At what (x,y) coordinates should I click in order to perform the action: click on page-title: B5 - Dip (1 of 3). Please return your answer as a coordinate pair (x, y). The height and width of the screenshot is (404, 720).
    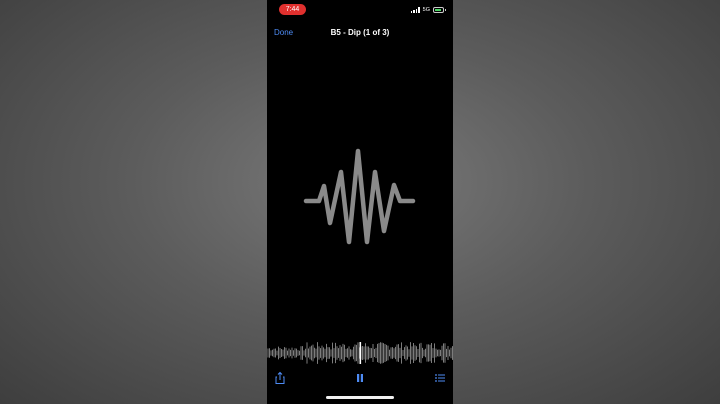
    Looking at the image, I should click on (360, 32).